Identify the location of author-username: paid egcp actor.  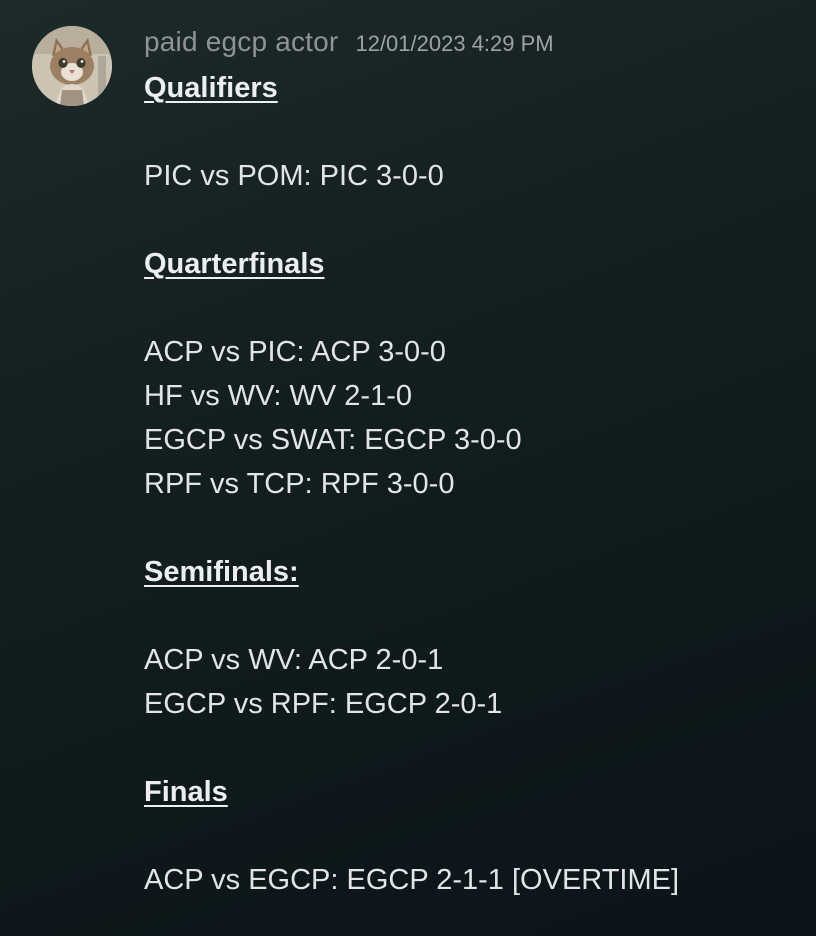
(241, 42).